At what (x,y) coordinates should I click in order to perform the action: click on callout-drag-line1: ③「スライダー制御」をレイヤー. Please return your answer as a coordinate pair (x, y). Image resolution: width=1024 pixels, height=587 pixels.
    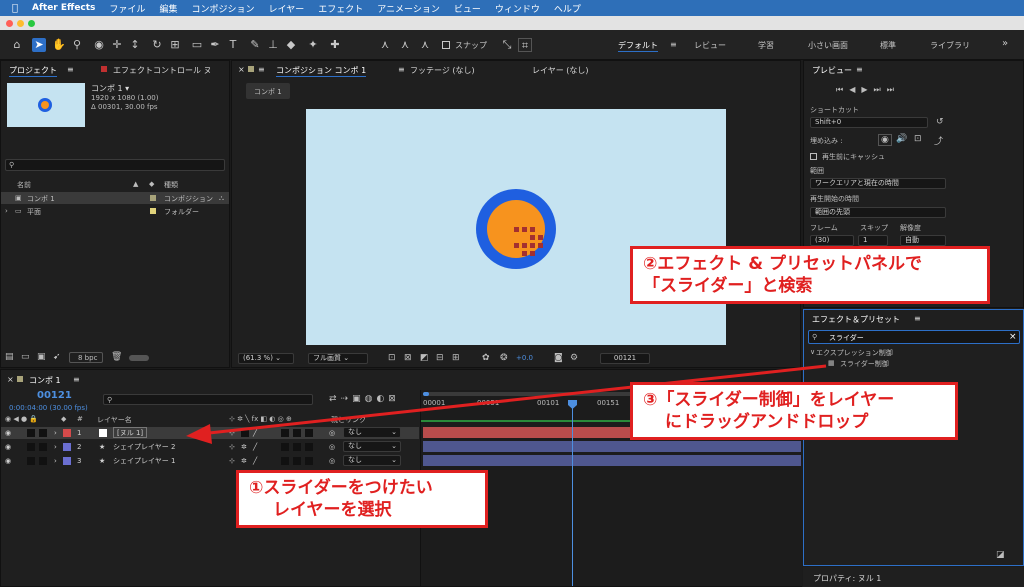
    Looking at the image, I should click on (769, 400).